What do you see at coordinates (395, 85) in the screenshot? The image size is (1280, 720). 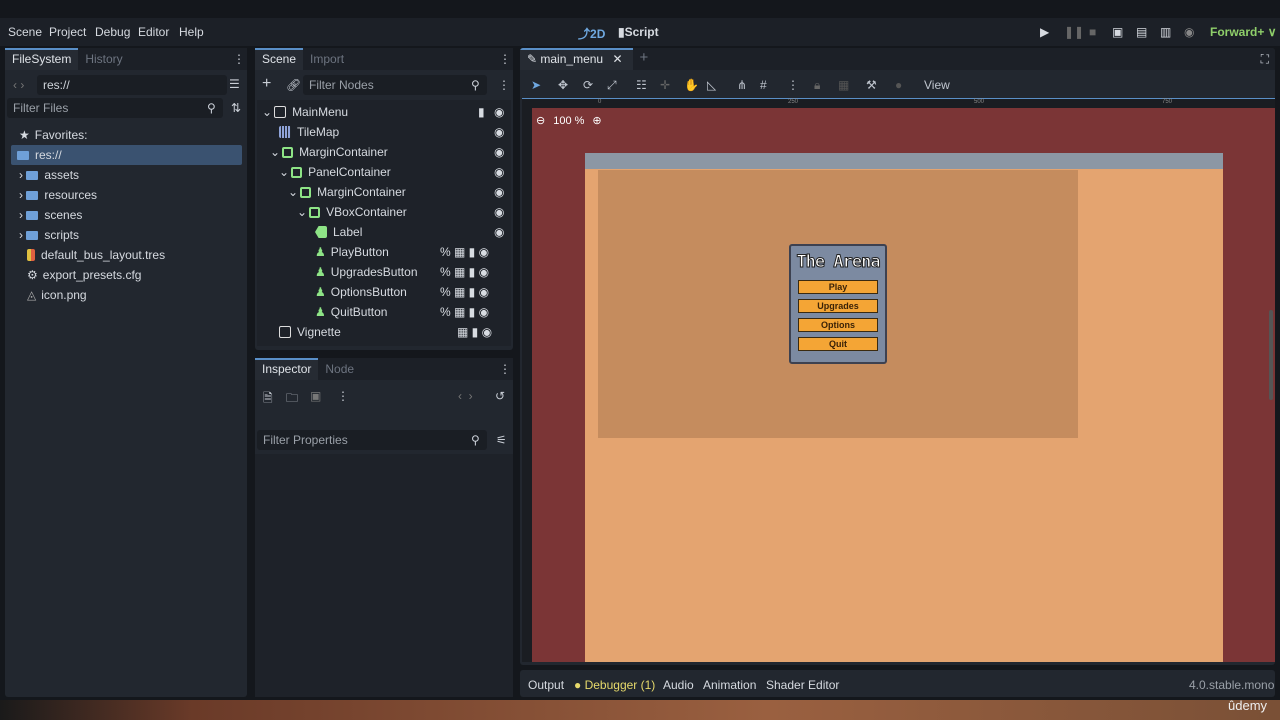 I see `filter-nodes-input: Filter Nodes` at bounding box center [395, 85].